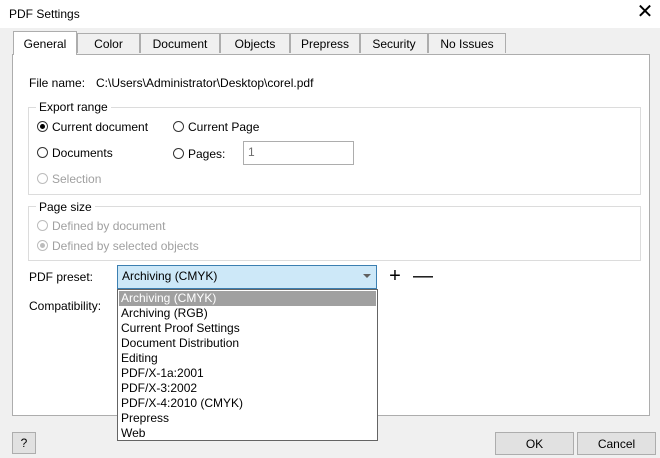 The image size is (660, 458). What do you see at coordinates (247, 388) in the screenshot?
I see `preset-option-pdfx-3: PDF/X-3:2002` at bounding box center [247, 388].